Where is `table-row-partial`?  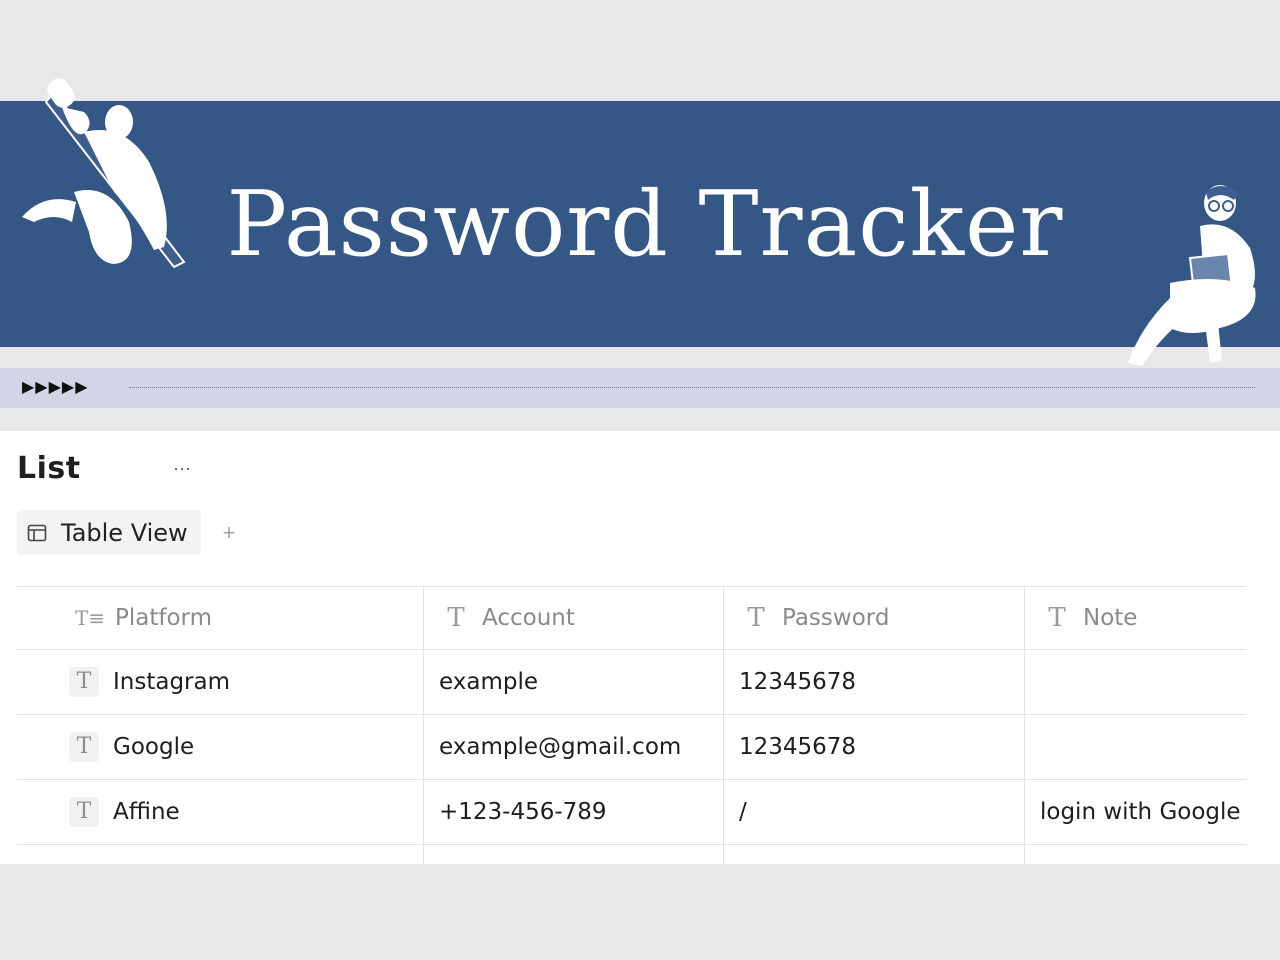
table-row-partial is located at coordinates (631, 854).